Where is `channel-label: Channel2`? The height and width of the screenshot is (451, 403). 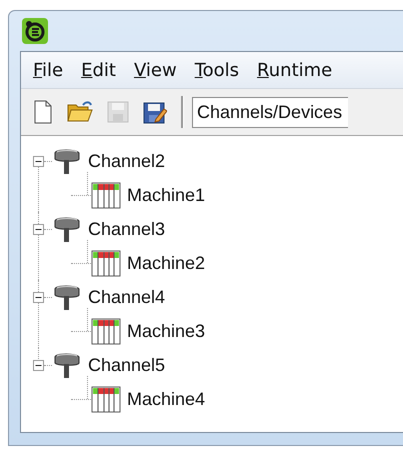 channel-label: Channel2 is located at coordinates (127, 161).